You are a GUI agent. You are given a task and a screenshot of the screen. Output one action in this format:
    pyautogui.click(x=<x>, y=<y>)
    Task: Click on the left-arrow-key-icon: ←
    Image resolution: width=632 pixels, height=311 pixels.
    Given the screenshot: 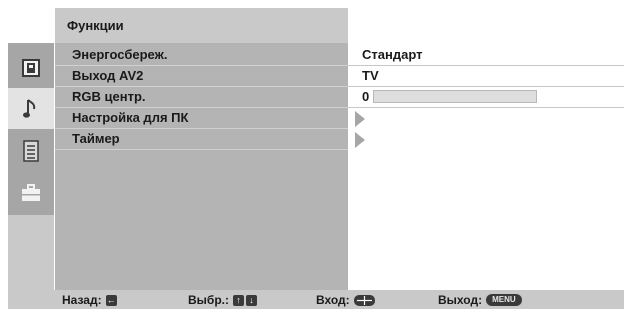 What is the action you would take?
    pyautogui.click(x=111, y=300)
    